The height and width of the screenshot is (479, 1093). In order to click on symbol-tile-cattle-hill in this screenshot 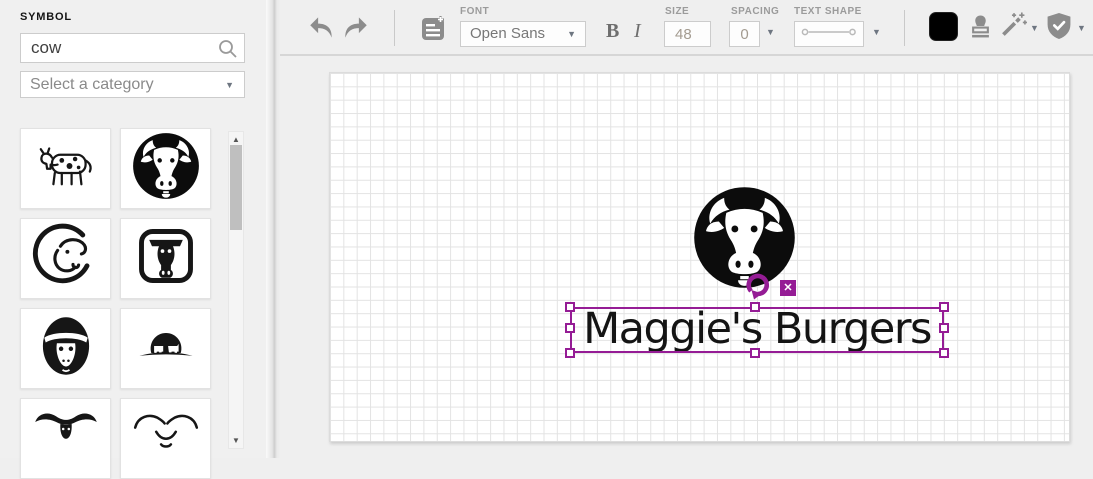, I will do `click(165, 348)`.